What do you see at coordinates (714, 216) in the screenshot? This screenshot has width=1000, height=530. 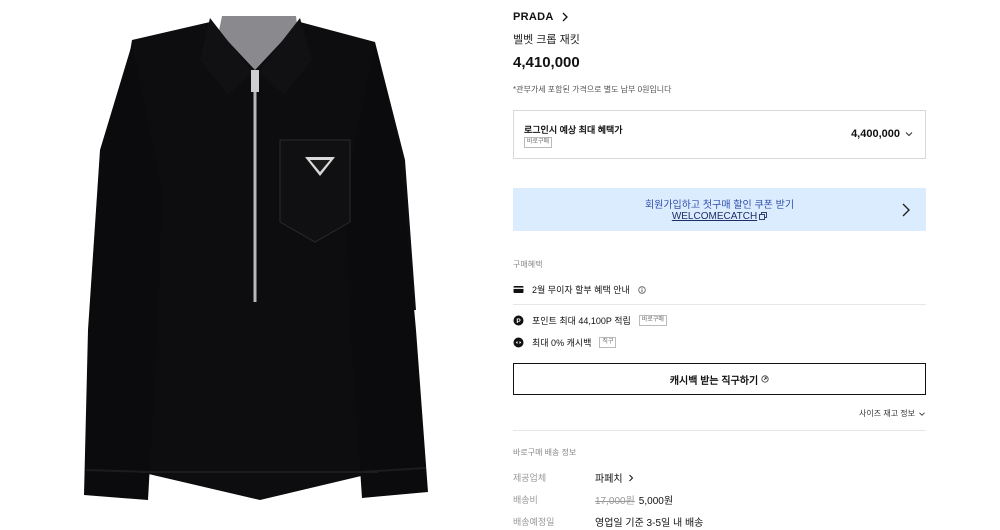 I see `coupon-code: WELCOMECATCH` at bounding box center [714, 216].